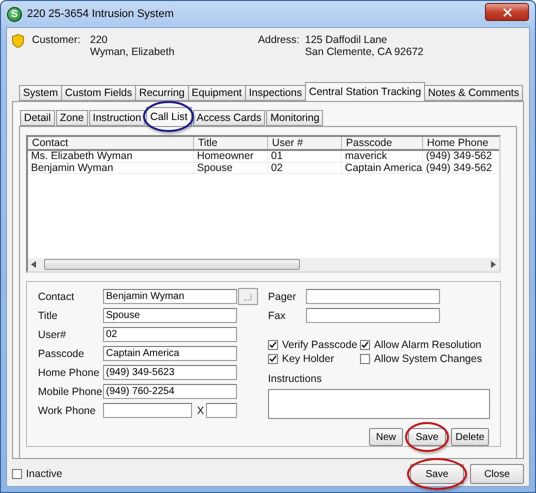  What do you see at coordinates (382, 156) in the screenshot?
I see `table-cell: maverick` at bounding box center [382, 156].